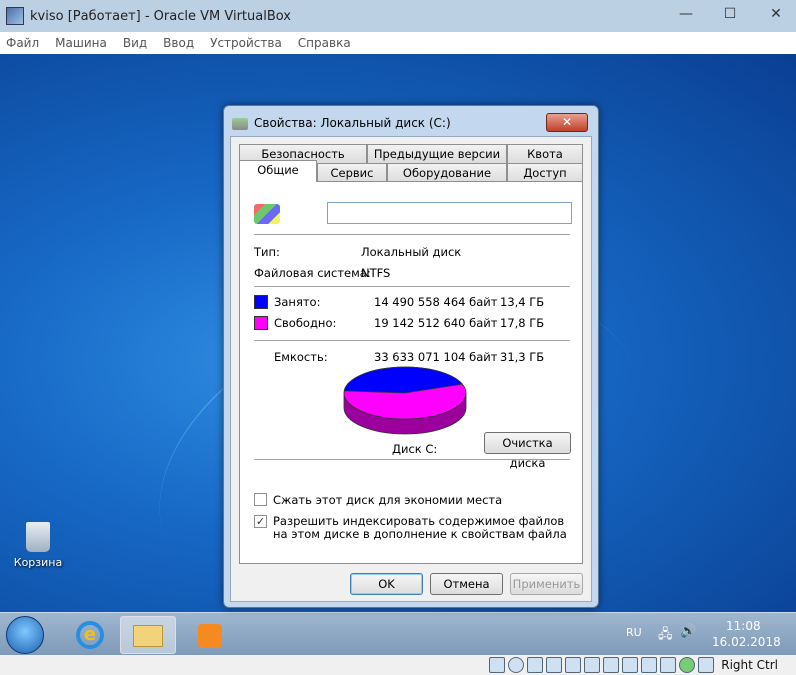  What do you see at coordinates (305, 323) in the screenshot?
I see `free-label: Свободно:` at bounding box center [305, 323].